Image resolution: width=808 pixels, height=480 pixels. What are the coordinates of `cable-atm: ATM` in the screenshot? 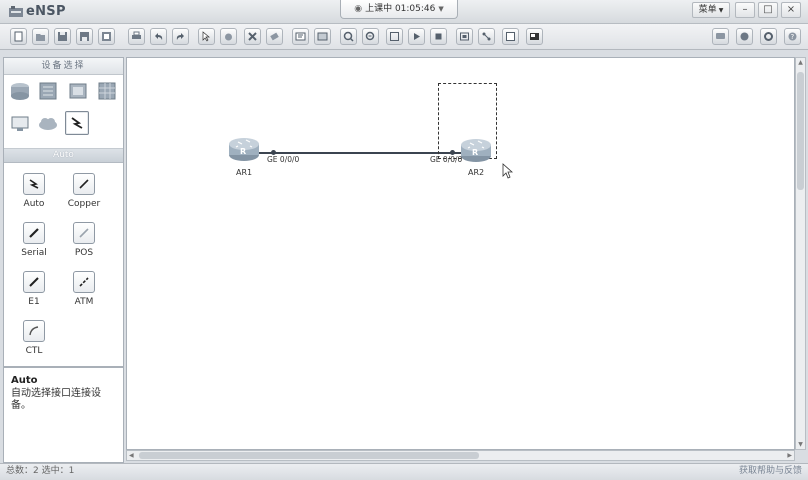 It's located at (84, 289).